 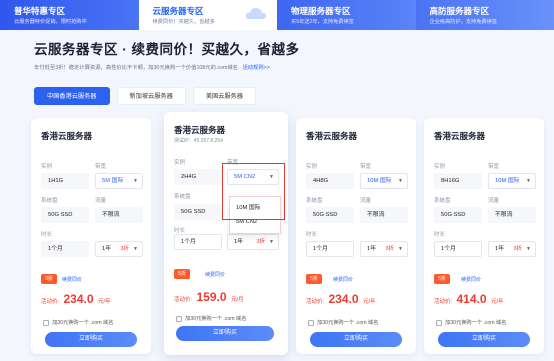 What do you see at coordinates (72, 96) in the screenshot?
I see `region-tab-hongkong: 中国香港云服务器` at bounding box center [72, 96].